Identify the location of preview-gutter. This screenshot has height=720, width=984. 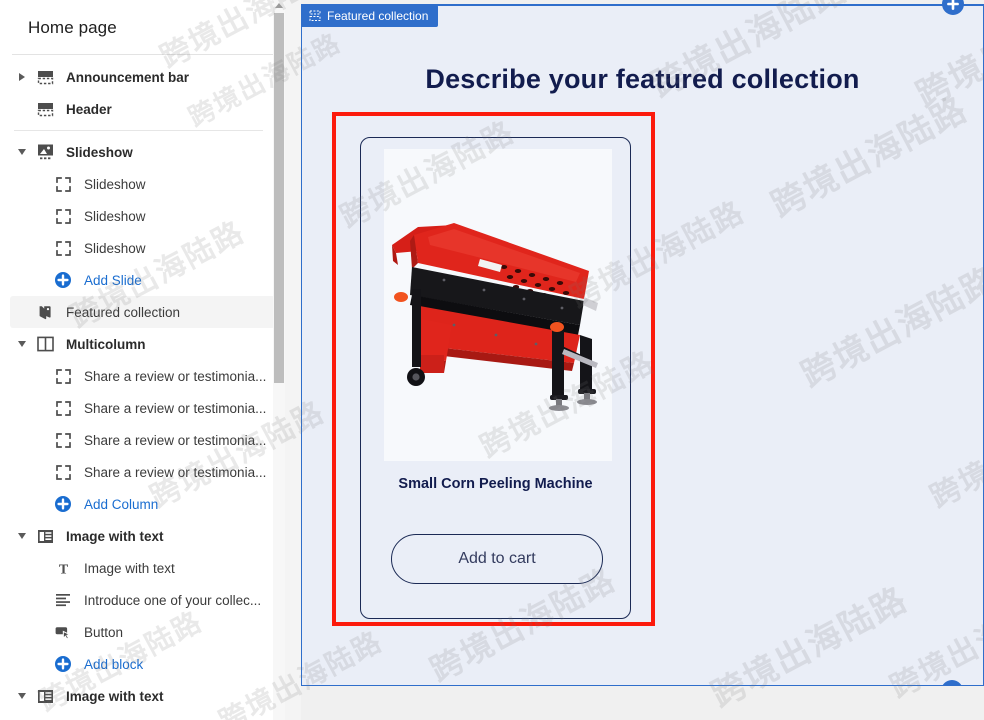
(293, 360).